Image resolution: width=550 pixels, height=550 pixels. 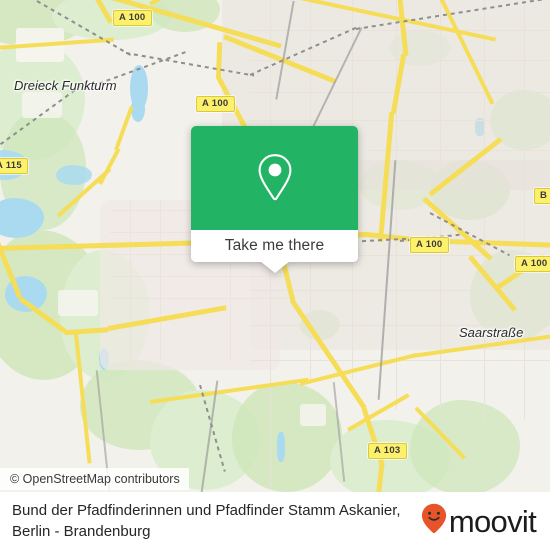 What do you see at coordinates (429, 245) in the screenshot?
I see `road-shield-a100-mid: A 100` at bounding box center [429, 245].